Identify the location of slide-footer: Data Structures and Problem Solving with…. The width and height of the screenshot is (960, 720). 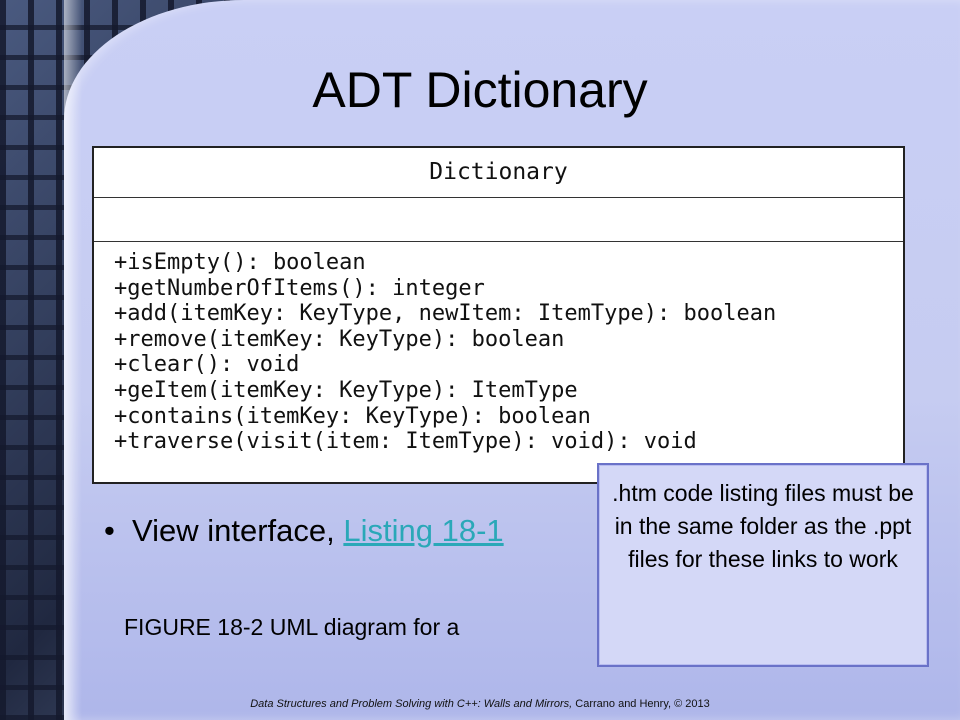
(480, 704).